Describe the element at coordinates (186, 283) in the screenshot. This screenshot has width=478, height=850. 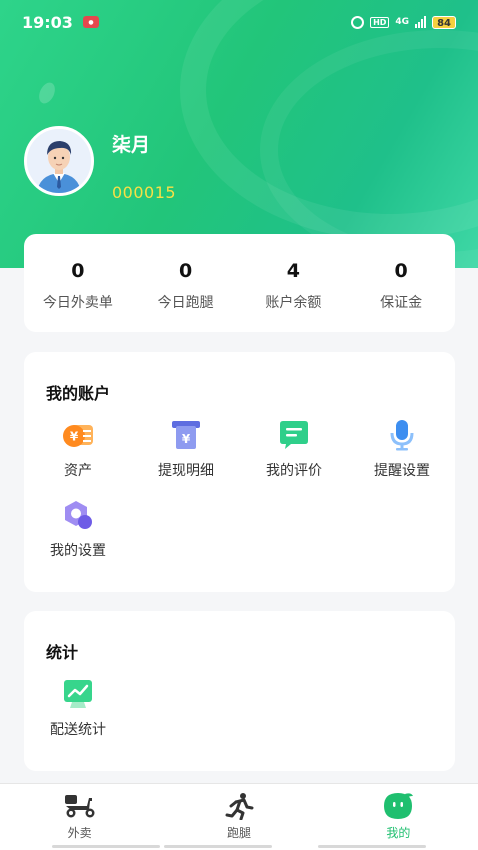
I see `stat-today-errand: 0 今日跑腿` at that location.